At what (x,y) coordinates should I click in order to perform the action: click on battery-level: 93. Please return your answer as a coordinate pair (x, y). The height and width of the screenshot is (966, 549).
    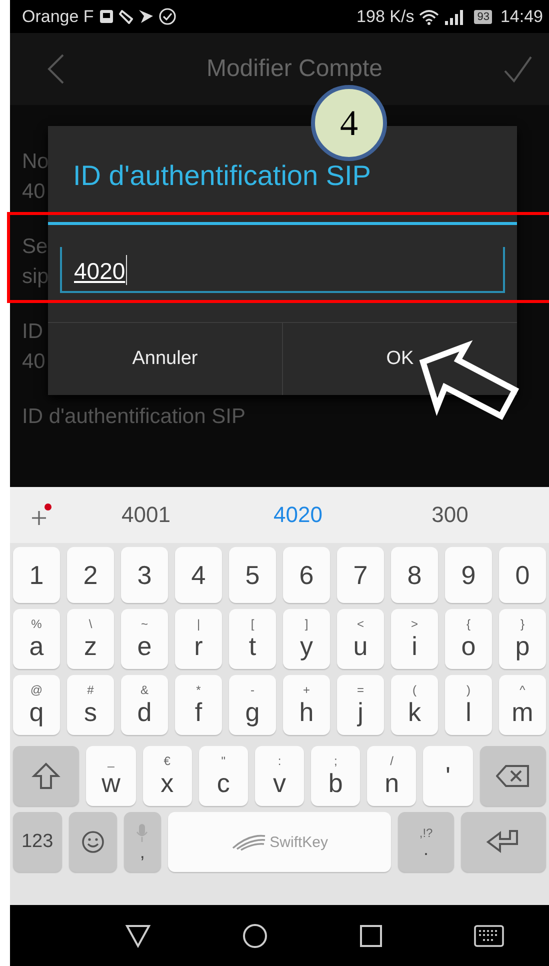
    Looking at the image, I should click on (483, 17).